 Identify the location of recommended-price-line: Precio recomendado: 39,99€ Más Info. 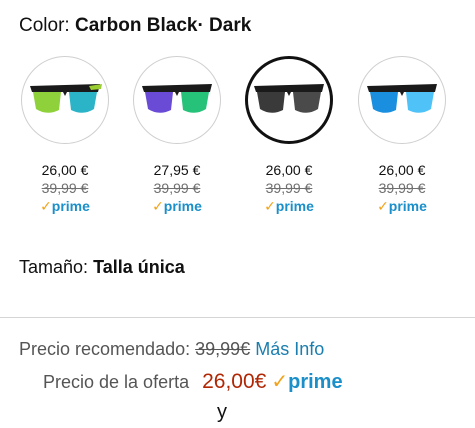
(171, 349).